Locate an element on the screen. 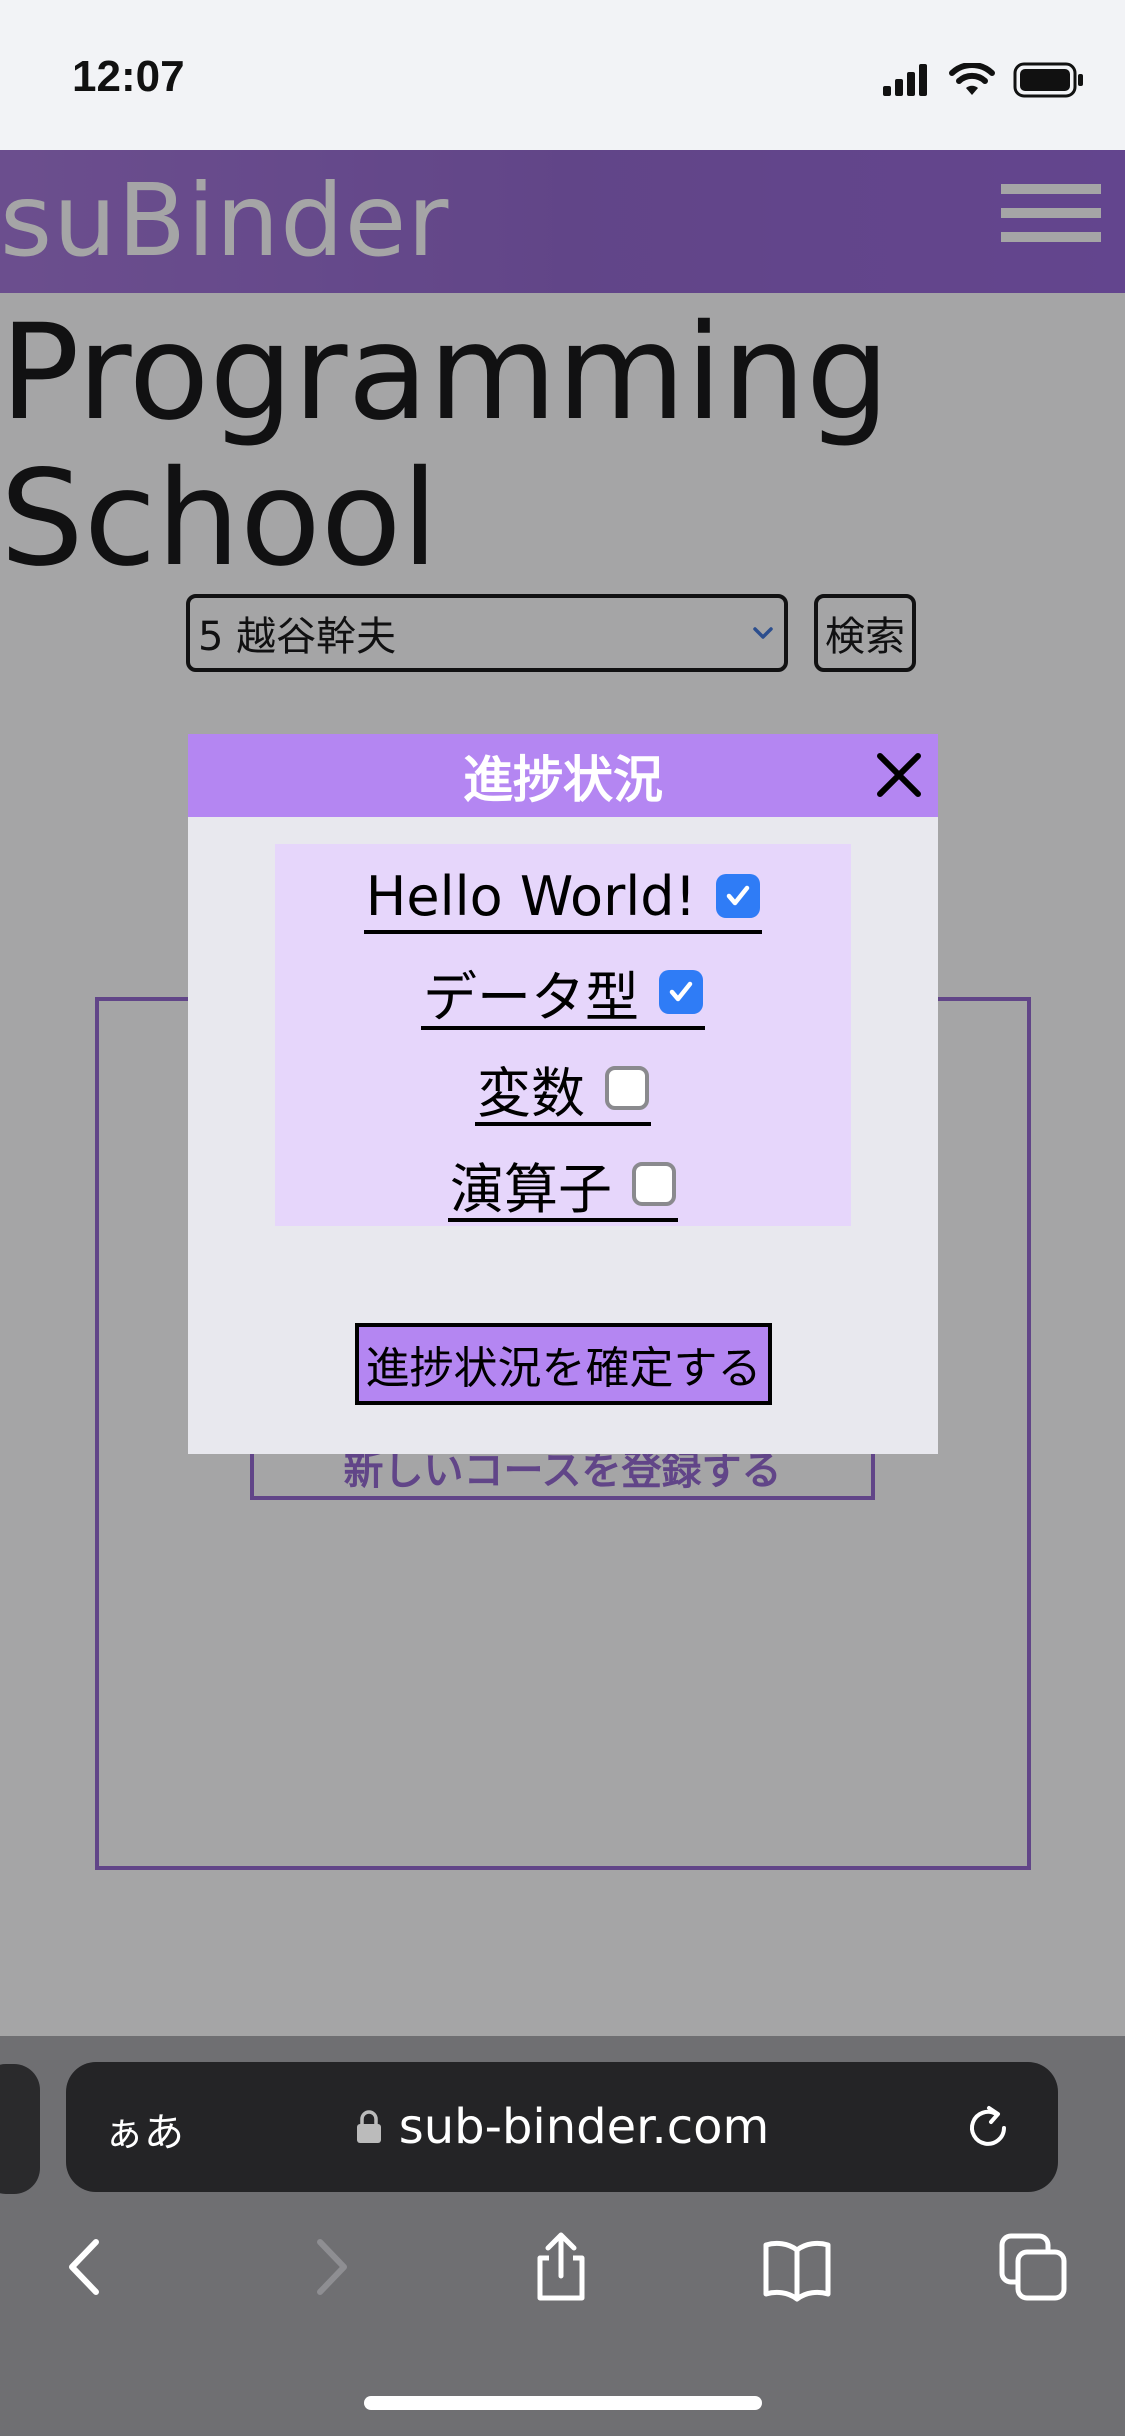  url-display: sub-binder.com is located at coordinates (562, 2127).